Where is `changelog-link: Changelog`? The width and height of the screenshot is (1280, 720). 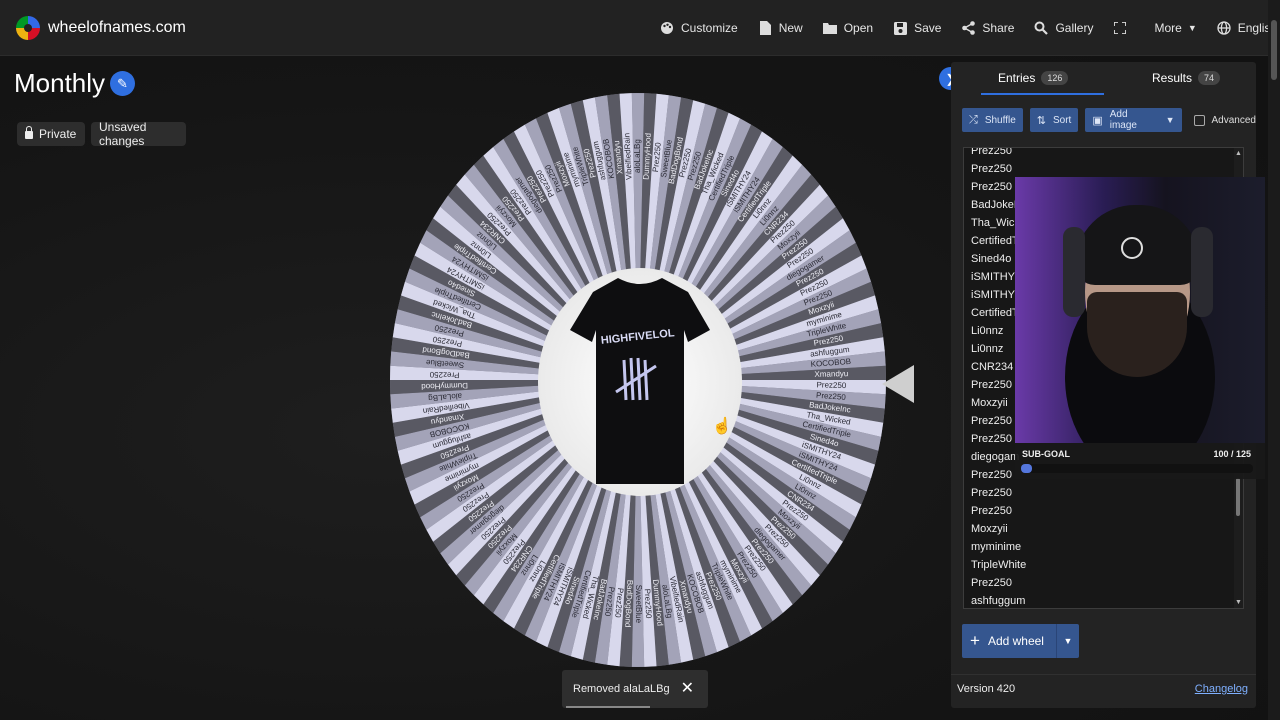
changelog-link: Changelog is located at coordinates (1221, 689).